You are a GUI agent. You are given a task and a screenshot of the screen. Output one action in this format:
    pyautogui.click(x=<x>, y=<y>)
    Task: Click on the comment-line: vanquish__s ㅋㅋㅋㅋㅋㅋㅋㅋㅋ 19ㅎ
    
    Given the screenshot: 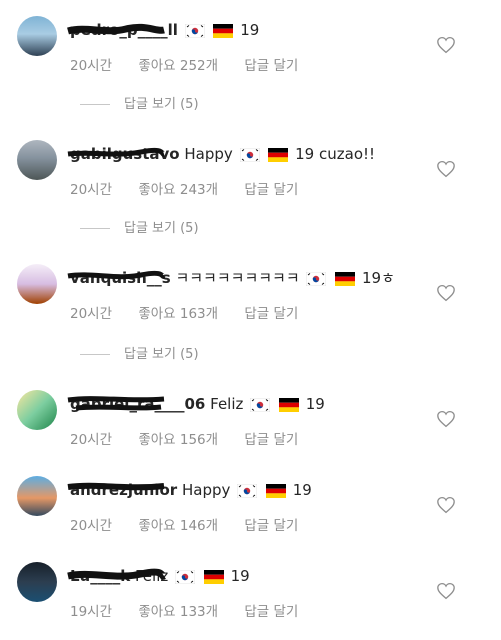 What is the action you would take?
    pyautogui.click(x=231, y=278)
    